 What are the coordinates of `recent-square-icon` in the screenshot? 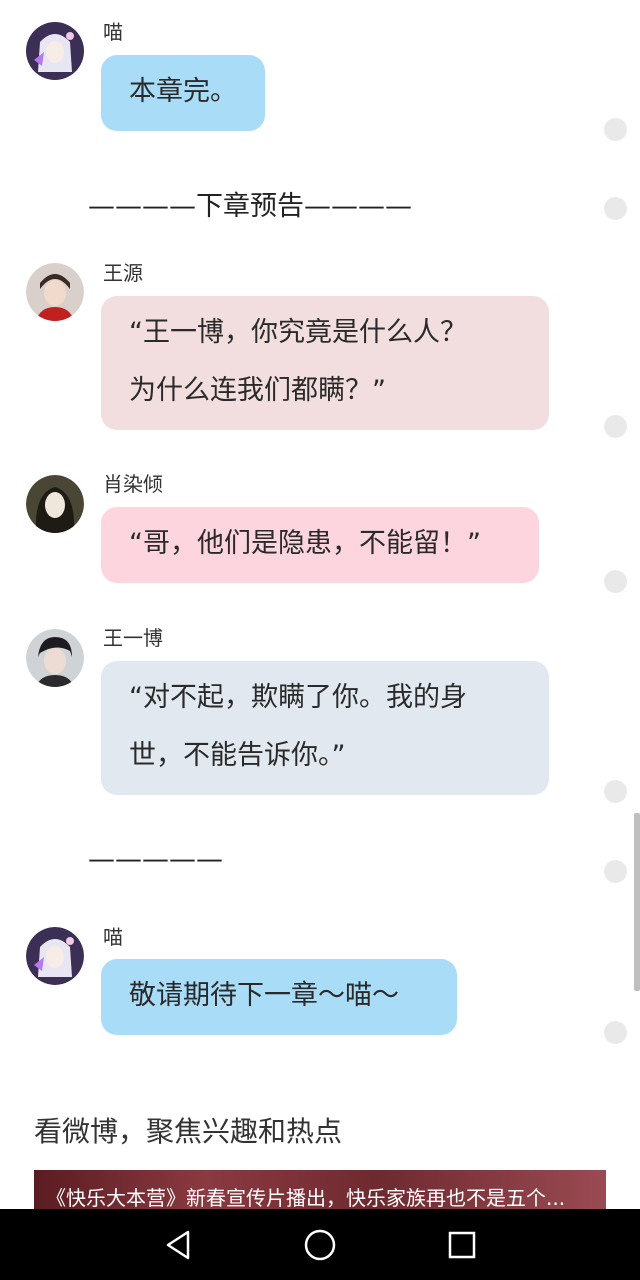 It's located at (462, 1245).